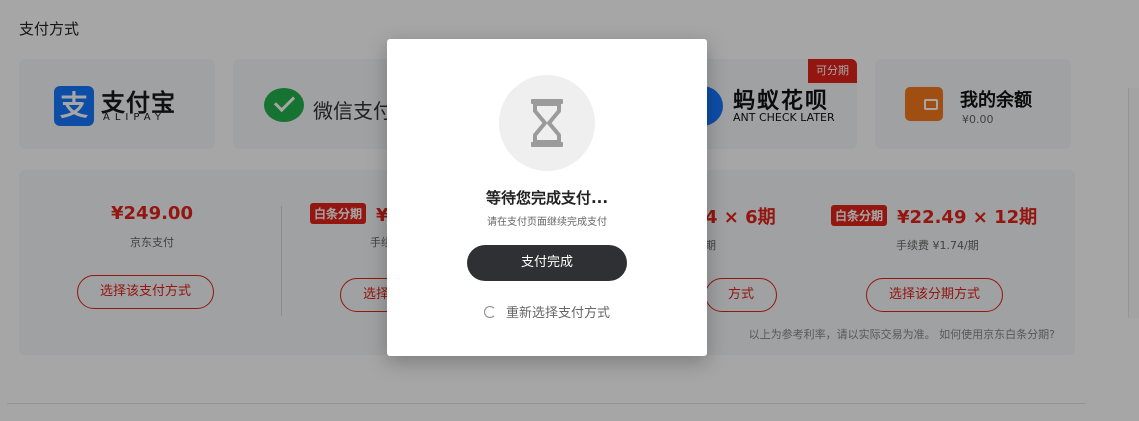  I want to click on refresh-icon, so click(489, 312).